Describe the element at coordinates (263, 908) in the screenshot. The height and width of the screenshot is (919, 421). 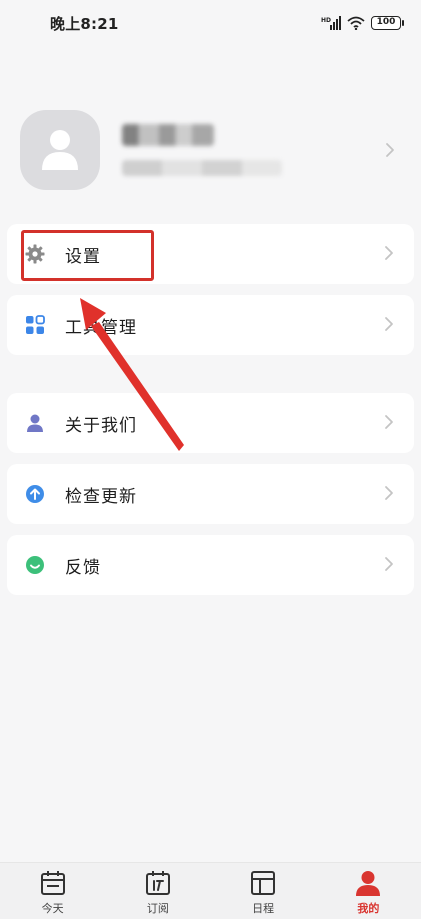
I see `tab-label: 日程` at that location.